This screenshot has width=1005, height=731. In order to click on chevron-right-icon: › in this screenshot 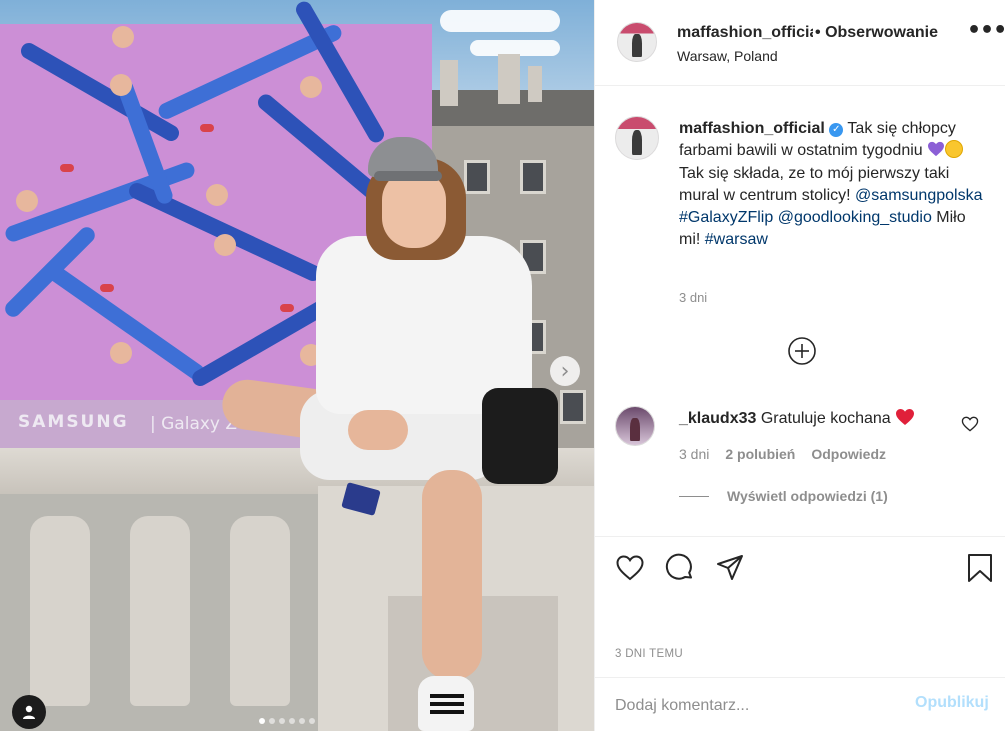, I will do `click(565, 371)`.